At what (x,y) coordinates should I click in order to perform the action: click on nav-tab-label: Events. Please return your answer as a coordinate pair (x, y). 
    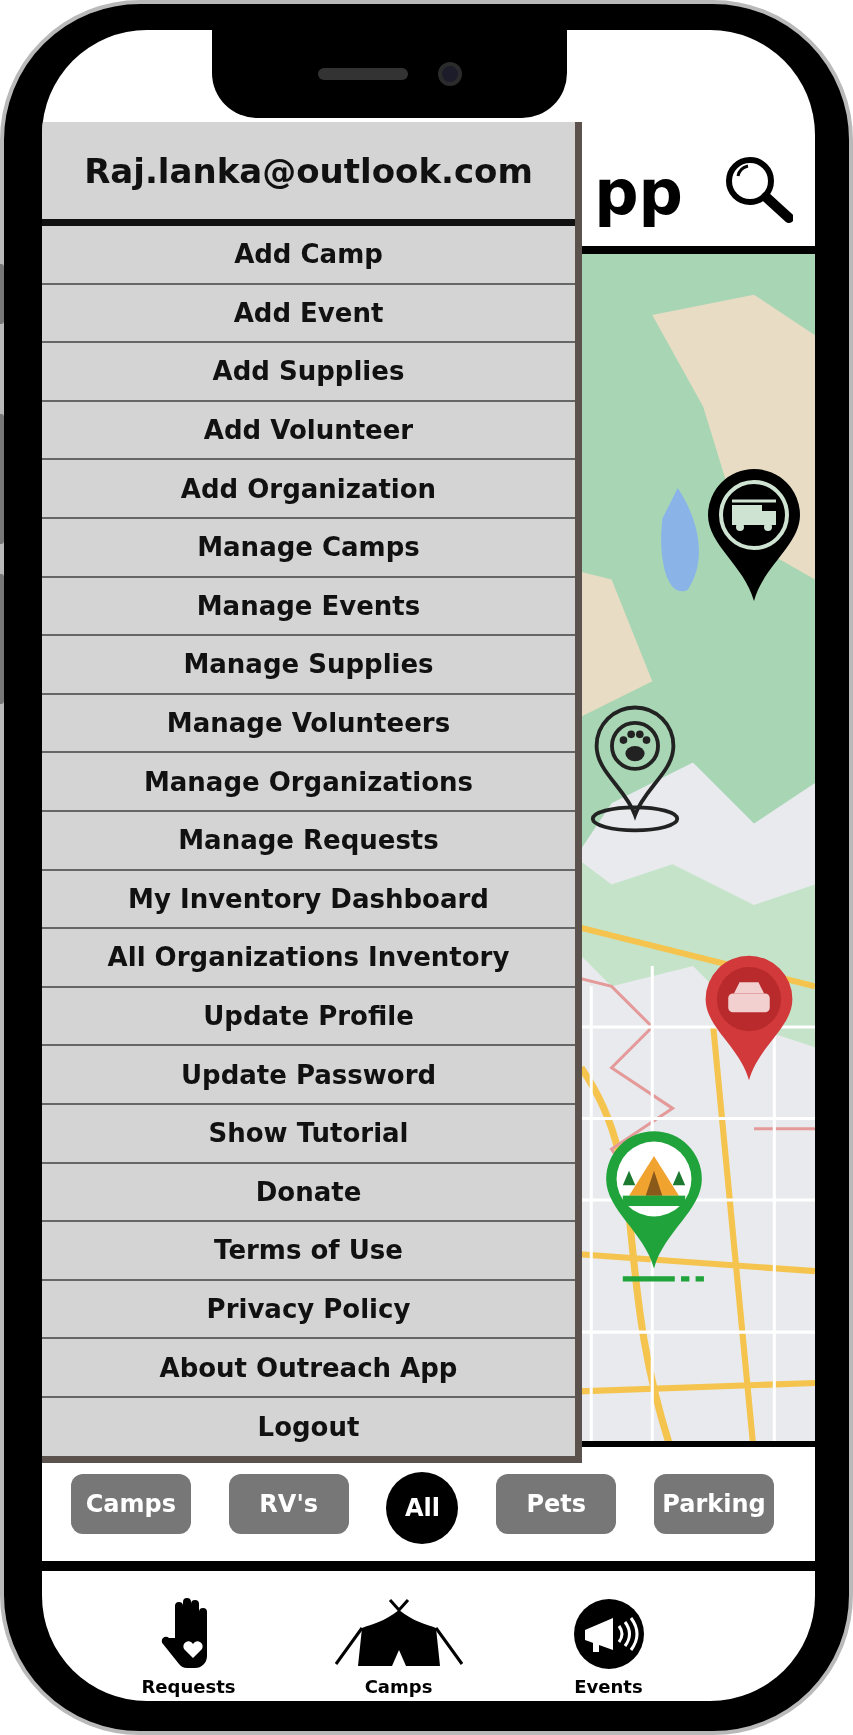
    Looking at the image, I should click on (608, 1686).